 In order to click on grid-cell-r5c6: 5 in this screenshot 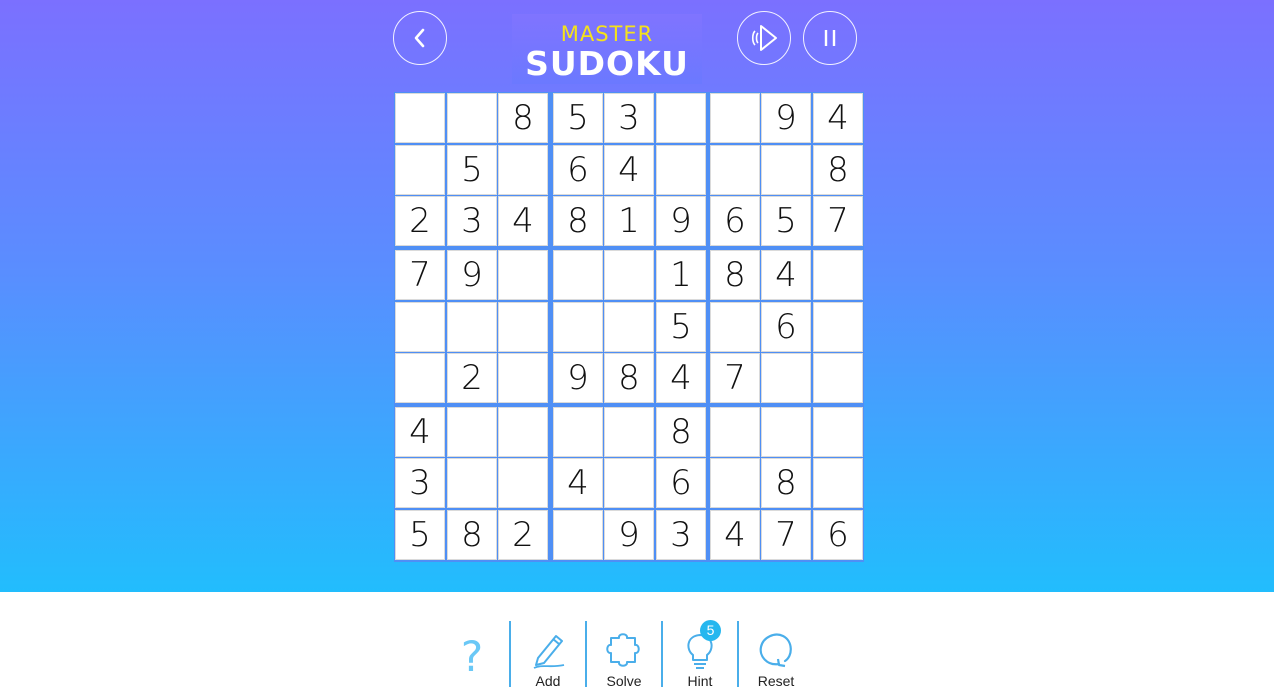, I will do `click(681, 327)`.